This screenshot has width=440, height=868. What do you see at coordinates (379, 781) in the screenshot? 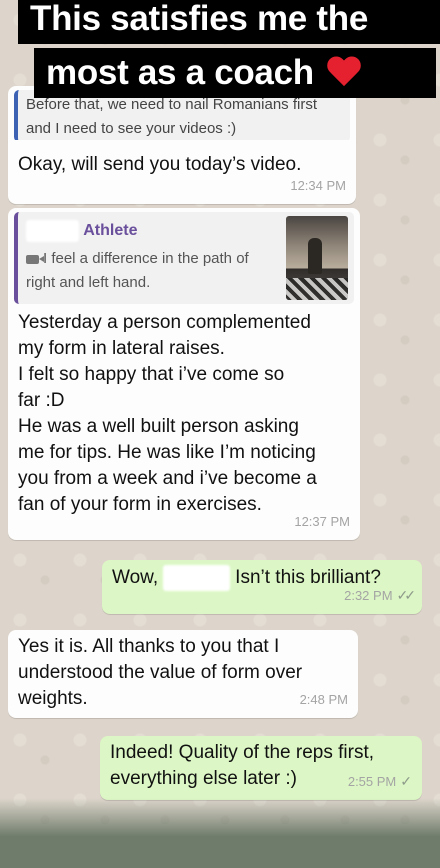
I see `message-timestamp: 2:55 PM ✓` at bounding box center [379, 781].